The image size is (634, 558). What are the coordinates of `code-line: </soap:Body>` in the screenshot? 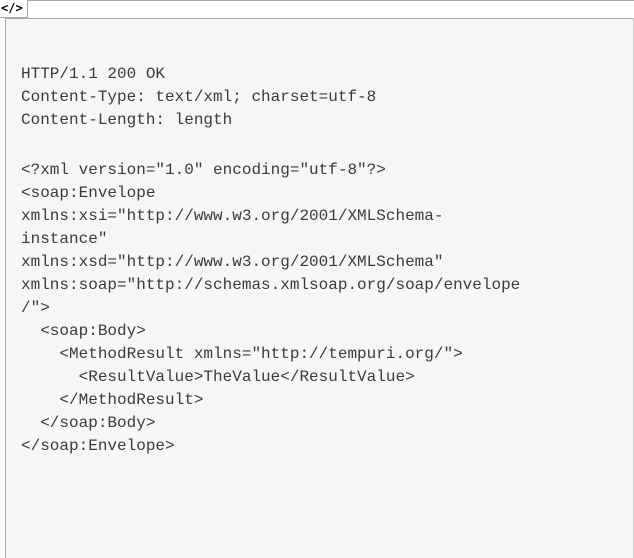 It's located at (88, 423).